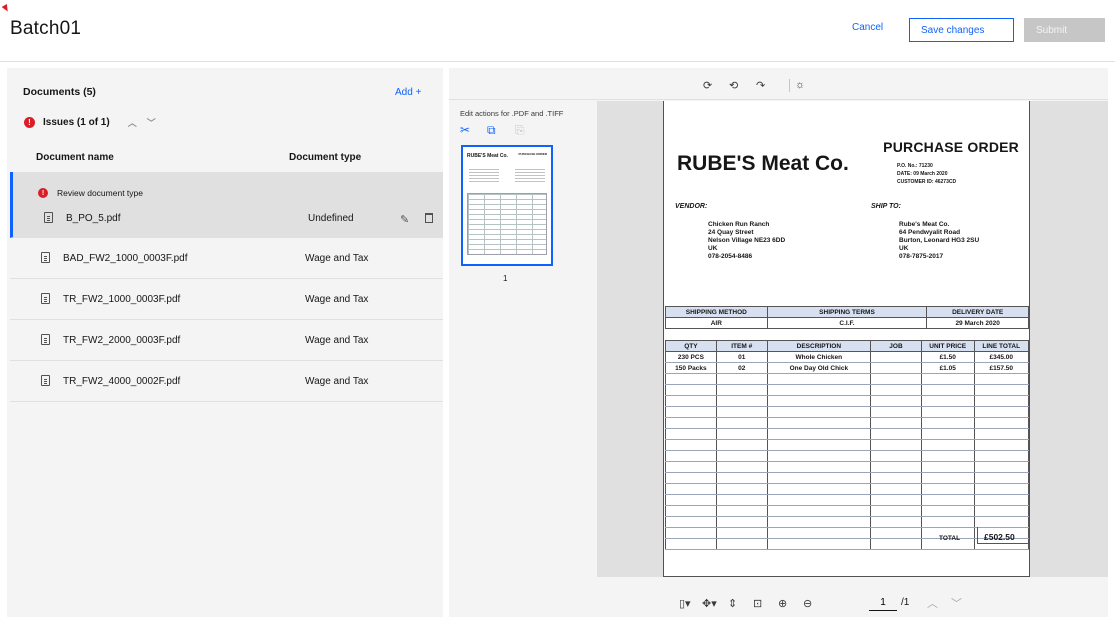  What do you see at coordinates (782, 603) in the screenshot?
I see `zoom-in-icon: ⊕` at bounding box center [782, 603].